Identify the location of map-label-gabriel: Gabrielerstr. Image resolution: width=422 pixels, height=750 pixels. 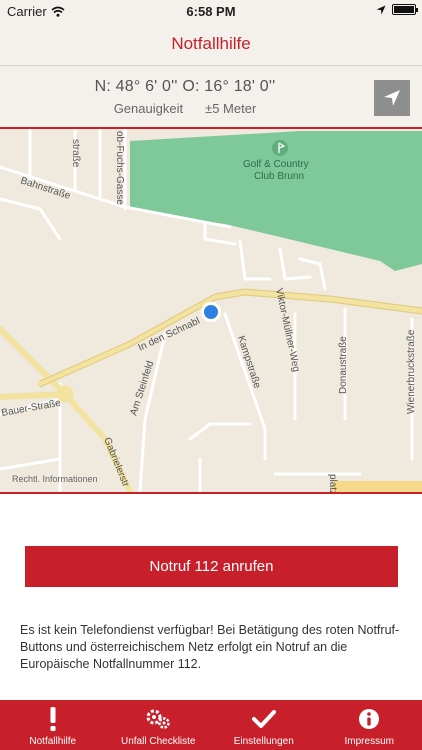
(116, 462).